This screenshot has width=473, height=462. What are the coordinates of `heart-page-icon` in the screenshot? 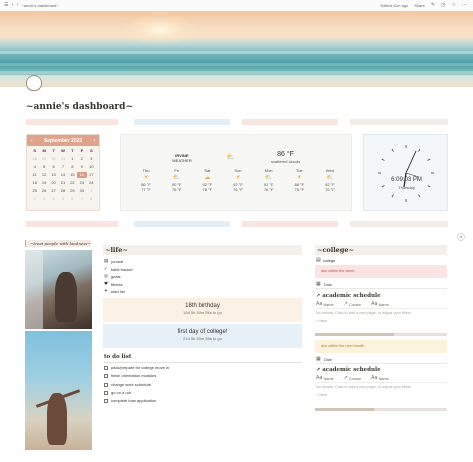 It's located at (34, 83).